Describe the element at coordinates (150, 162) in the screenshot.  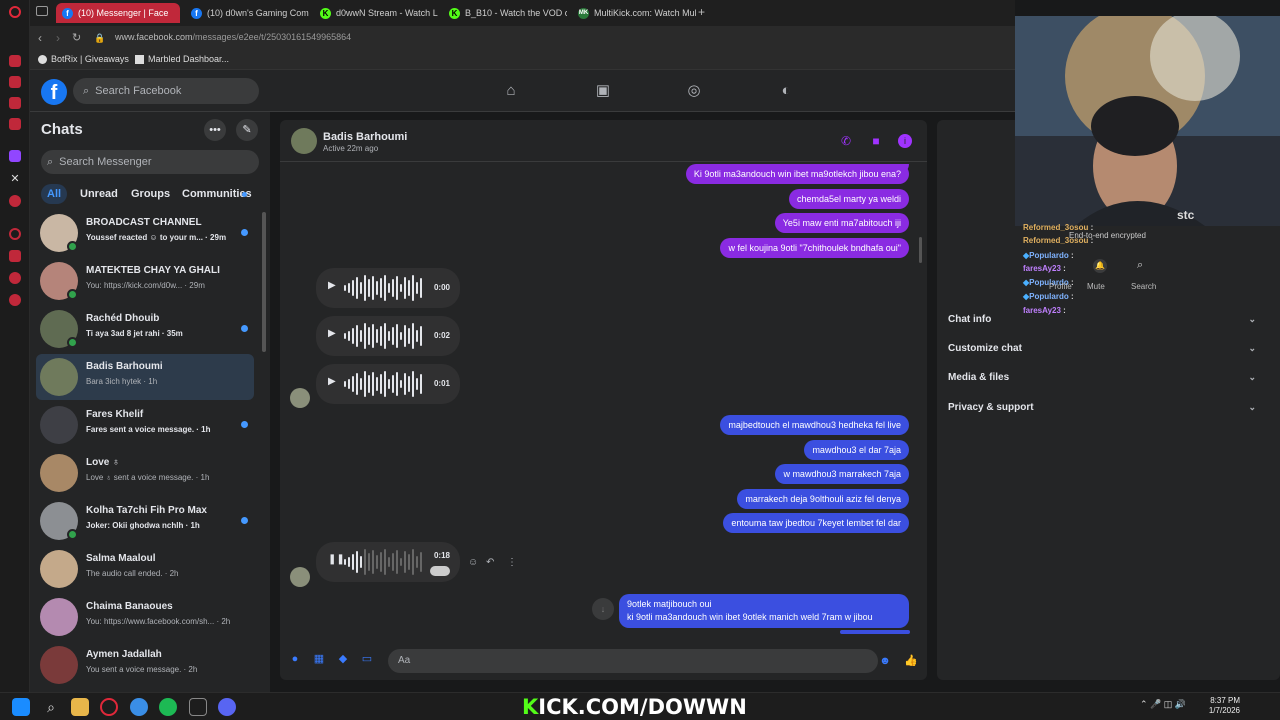
I see `messenger-search-input: ⌕ Search Messenger` at that location.